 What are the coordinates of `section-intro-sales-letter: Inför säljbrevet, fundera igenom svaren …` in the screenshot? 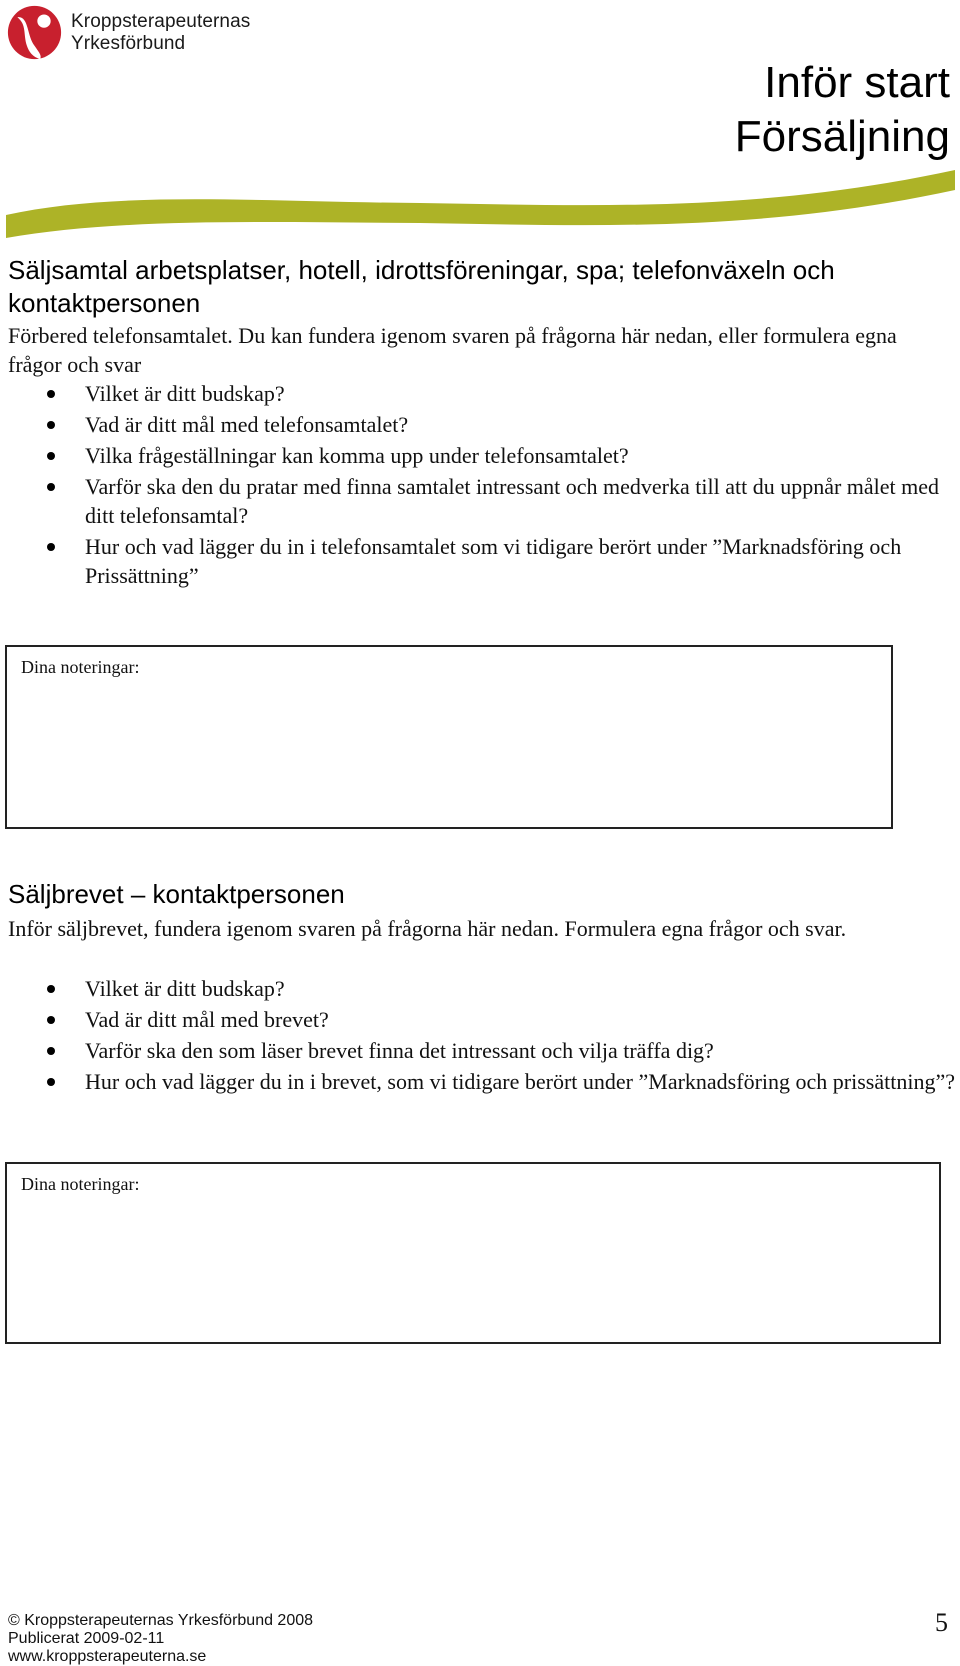 It's located at (427, 928).